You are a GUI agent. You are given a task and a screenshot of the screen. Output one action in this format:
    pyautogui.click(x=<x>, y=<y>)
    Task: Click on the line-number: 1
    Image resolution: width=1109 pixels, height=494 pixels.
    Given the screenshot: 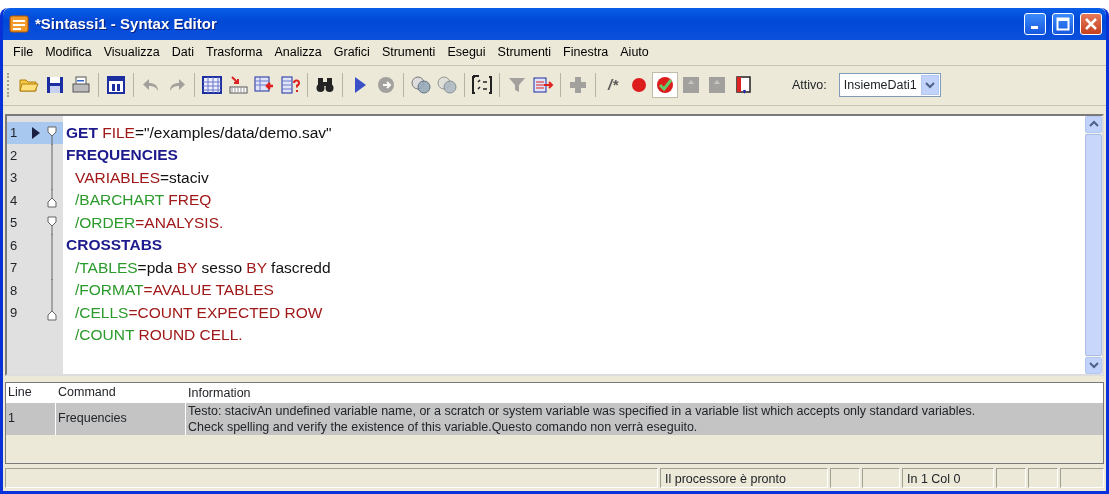 What is the action you would take?
    pyautogui.click(x=14, y=133)
    